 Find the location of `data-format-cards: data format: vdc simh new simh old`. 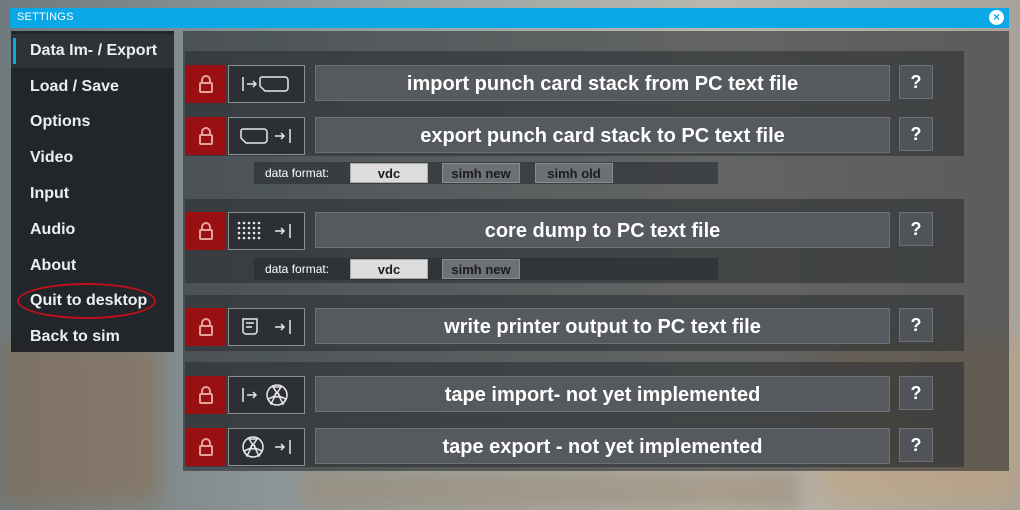

data-format-cards: data format: vdc simh new simh old is located at coordinates (486, 173).